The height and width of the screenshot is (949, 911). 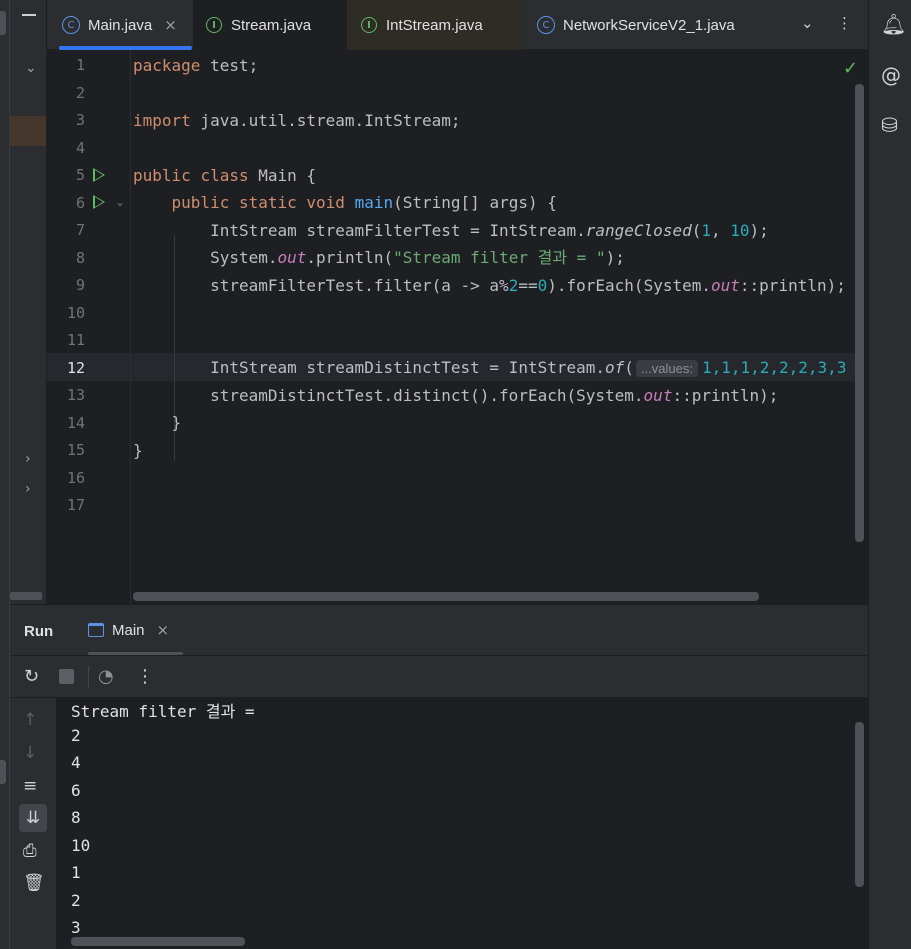 What do you see at coordinates (850, 68) in the screenshot?
I see `no-problems-check-icon: ✓` at bounding box center [850, 68].